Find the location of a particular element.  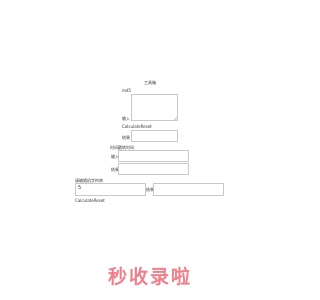

md5-result-field is located at coordinates (154, 136).